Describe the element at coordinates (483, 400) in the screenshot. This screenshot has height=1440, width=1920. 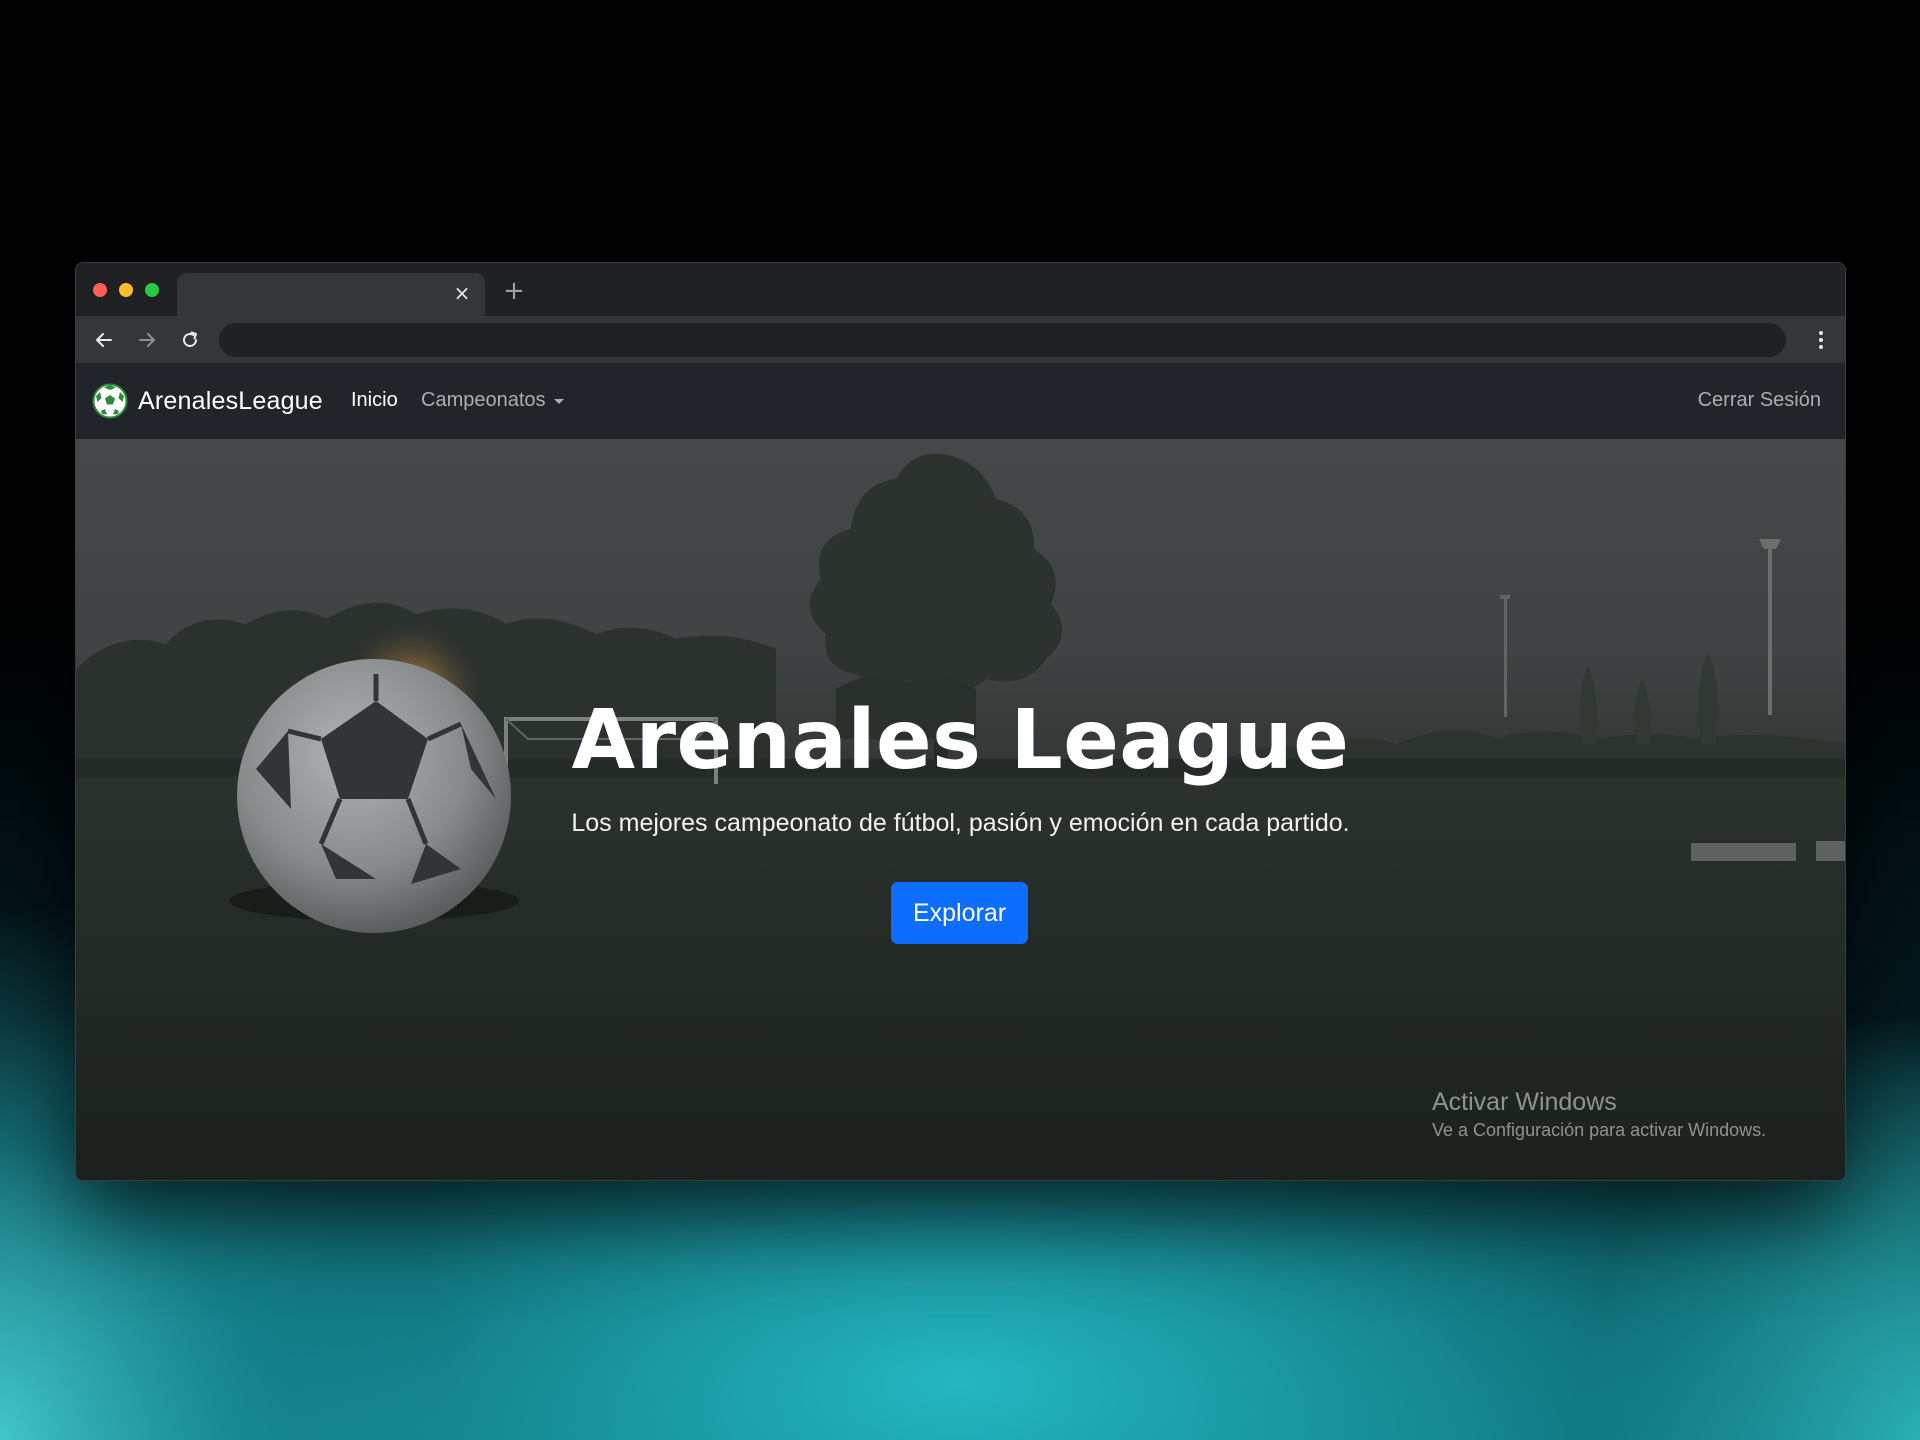
I see `nav-dropdown-label: Campeonatos` at that location.